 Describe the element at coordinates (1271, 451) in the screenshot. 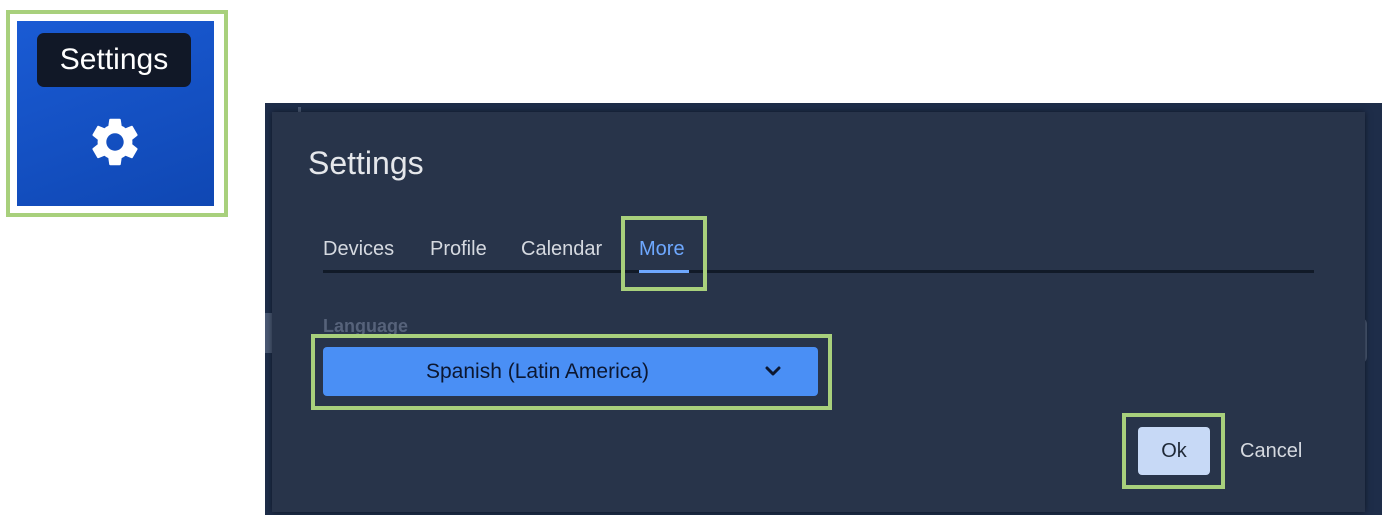

I see `cancel-button: Cancel` at that location.